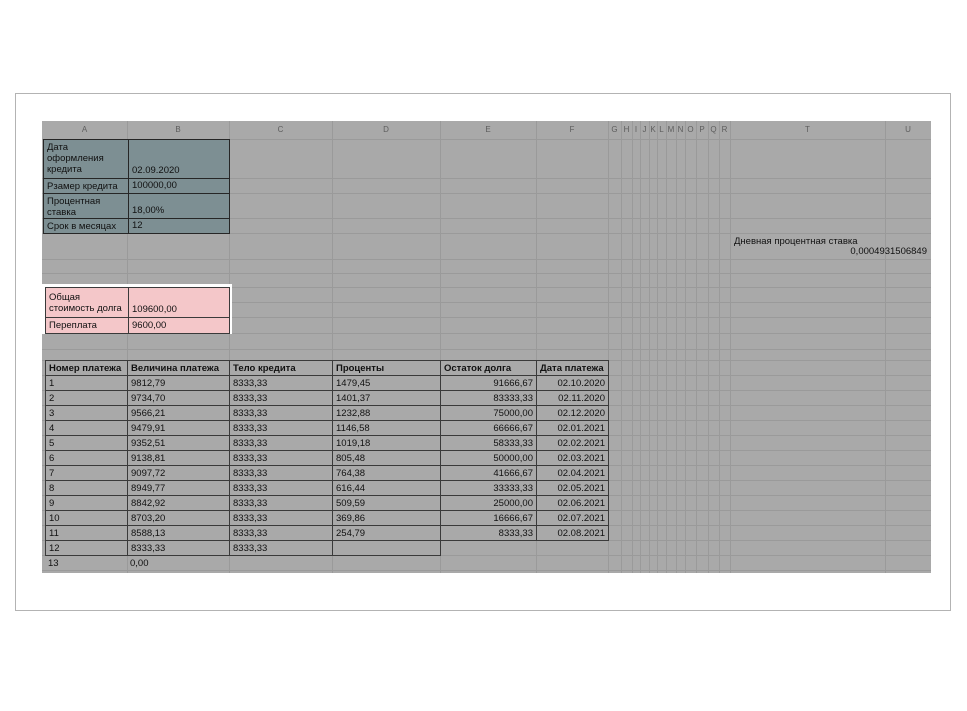  What do you see at coordinates (572, 383) in the screenshot?
I see `schedule-cell: 02.10.2020` at bounding box center [572, 383].